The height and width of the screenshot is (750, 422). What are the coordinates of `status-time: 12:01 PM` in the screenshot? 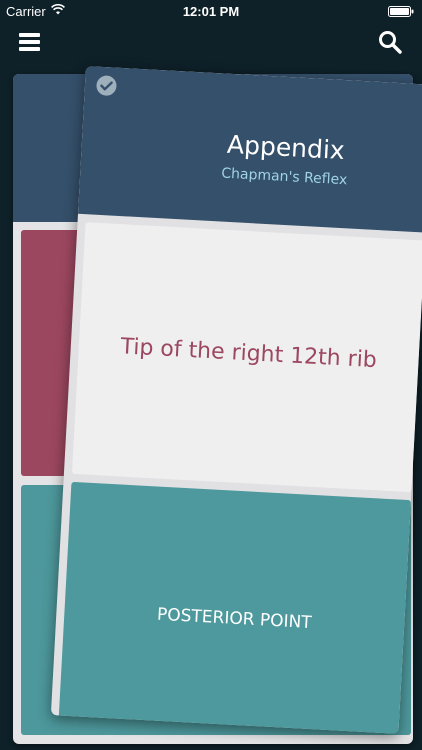 It's located at (211, 11).